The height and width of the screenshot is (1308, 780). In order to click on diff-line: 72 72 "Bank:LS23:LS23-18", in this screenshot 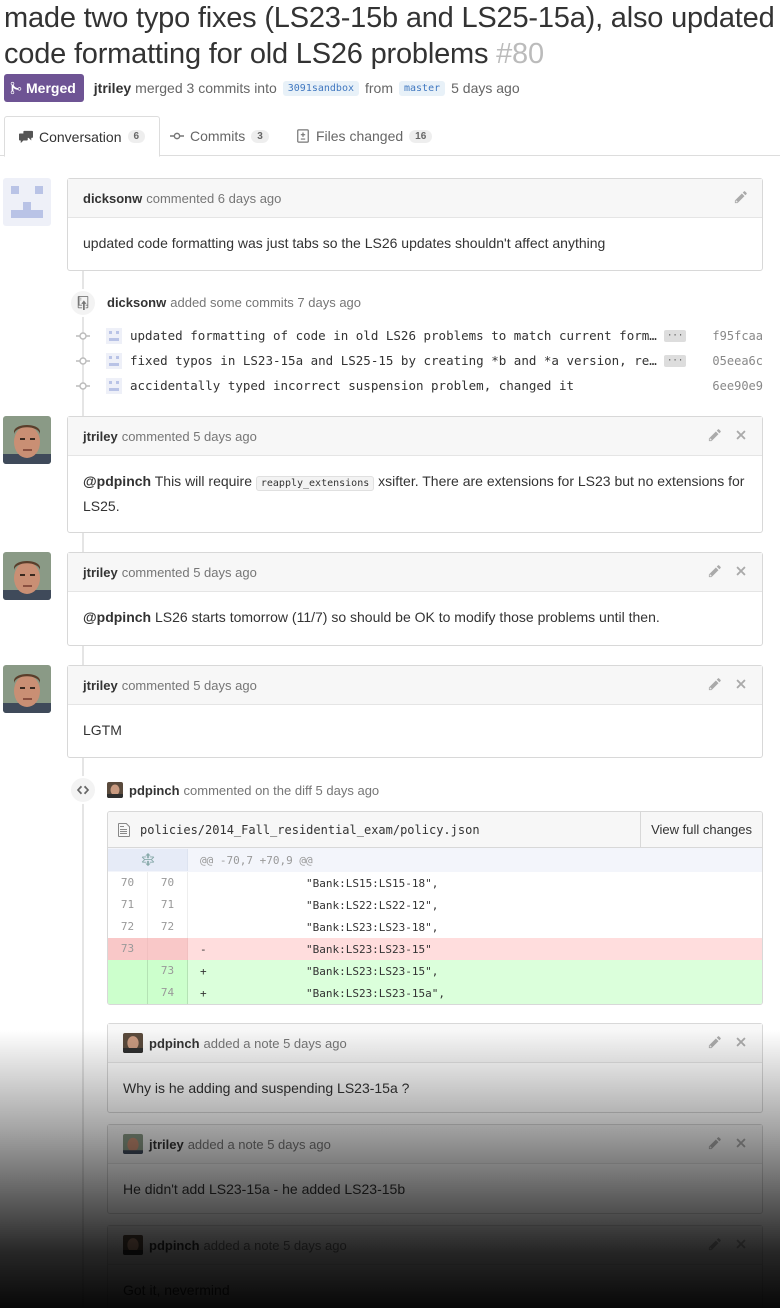, I will do `click(435, 927)`.